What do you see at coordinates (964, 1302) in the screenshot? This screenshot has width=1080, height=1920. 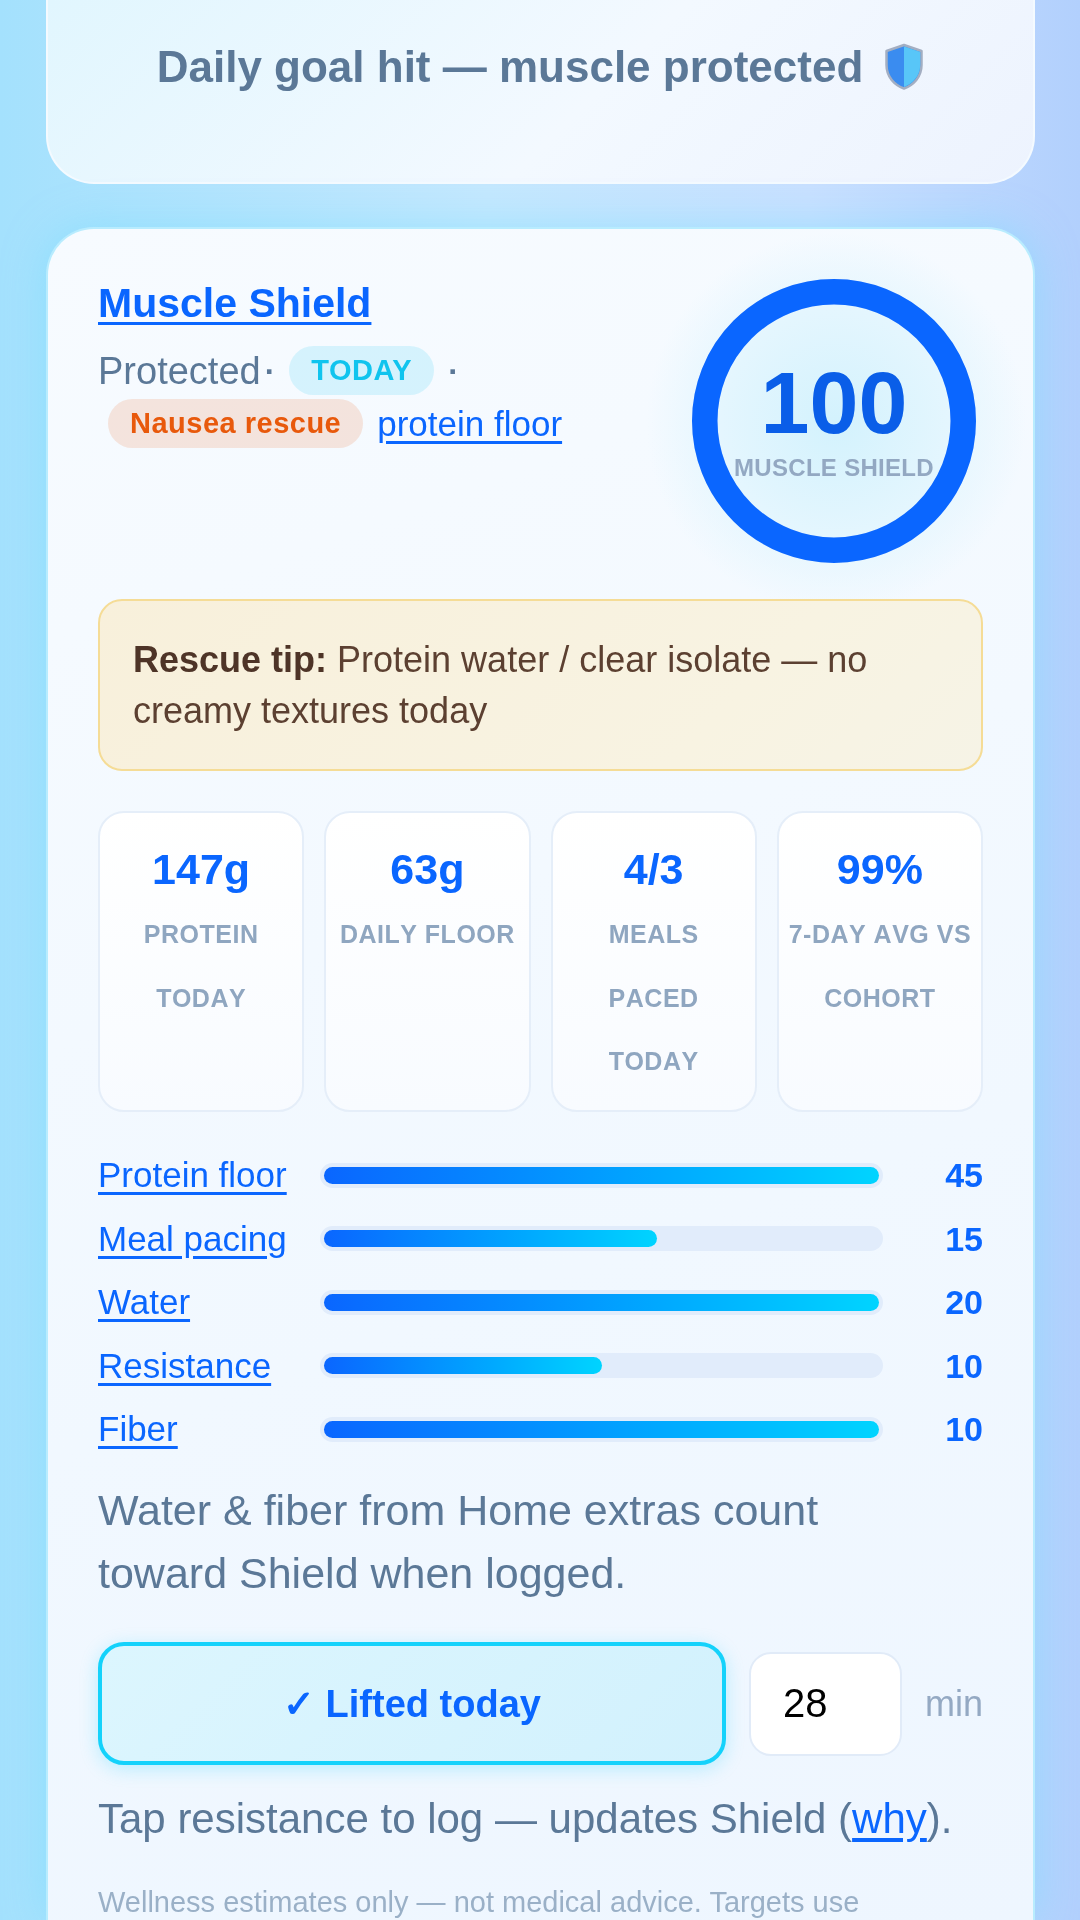 I see `bar-value: 20` at bounding box center [964, 1302].